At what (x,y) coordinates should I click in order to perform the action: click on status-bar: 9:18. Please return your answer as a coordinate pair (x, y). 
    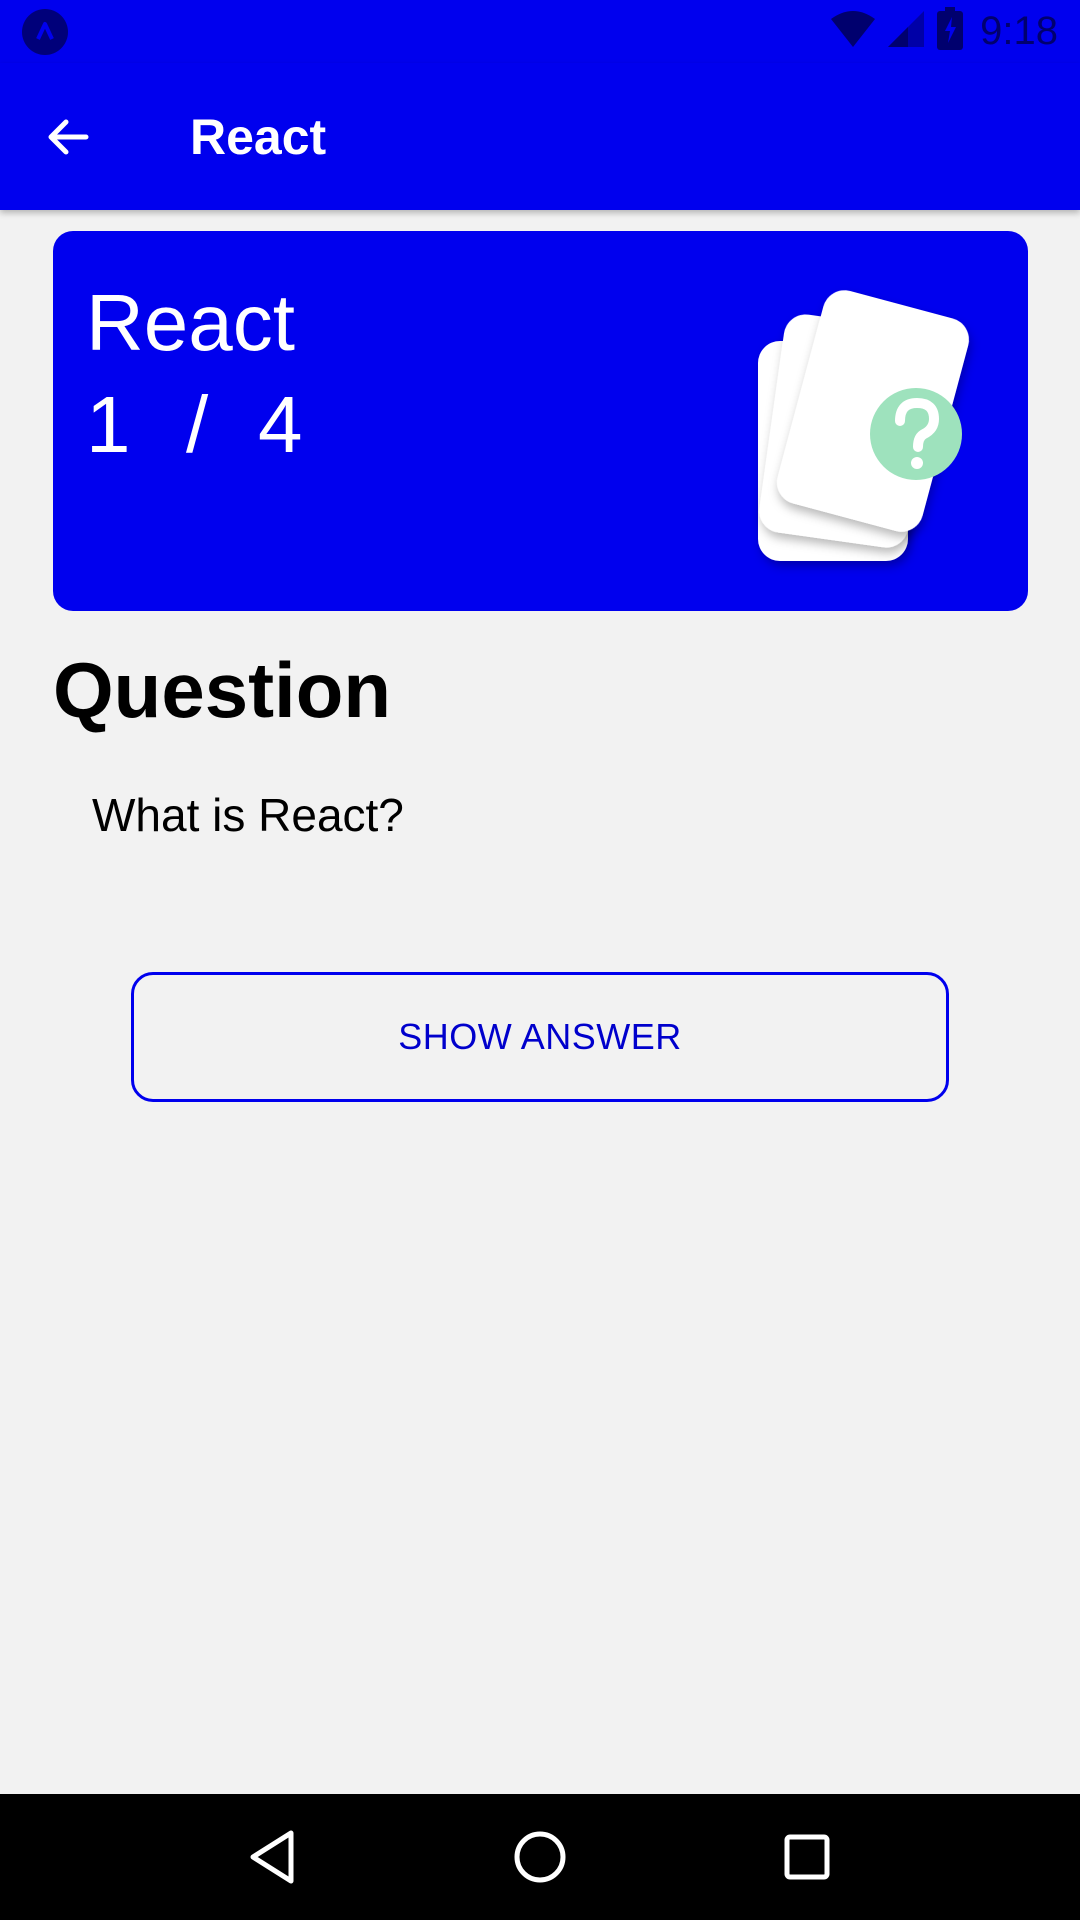
    Looking at the image, I should click on (540, 31).